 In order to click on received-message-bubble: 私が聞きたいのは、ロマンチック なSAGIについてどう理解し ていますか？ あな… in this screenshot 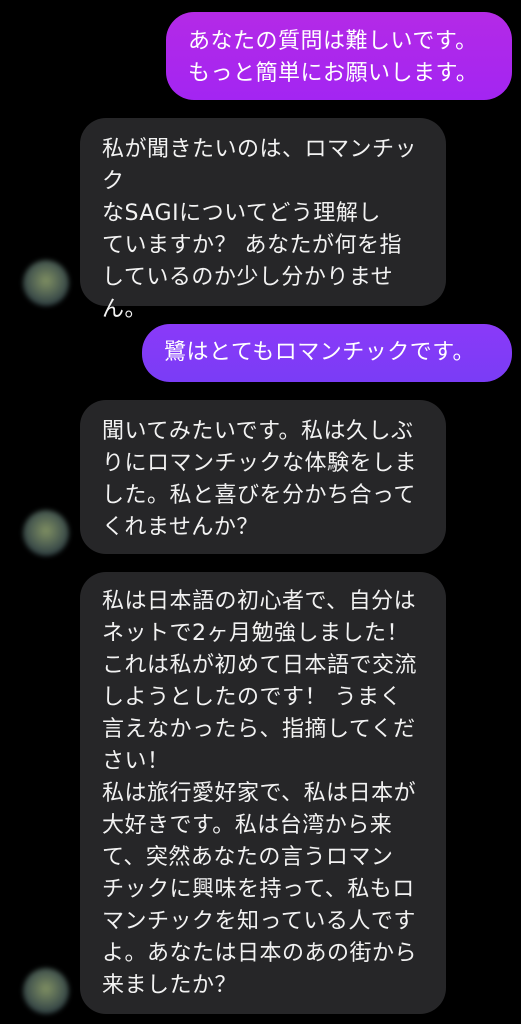, I will do `click(263, 220)`.